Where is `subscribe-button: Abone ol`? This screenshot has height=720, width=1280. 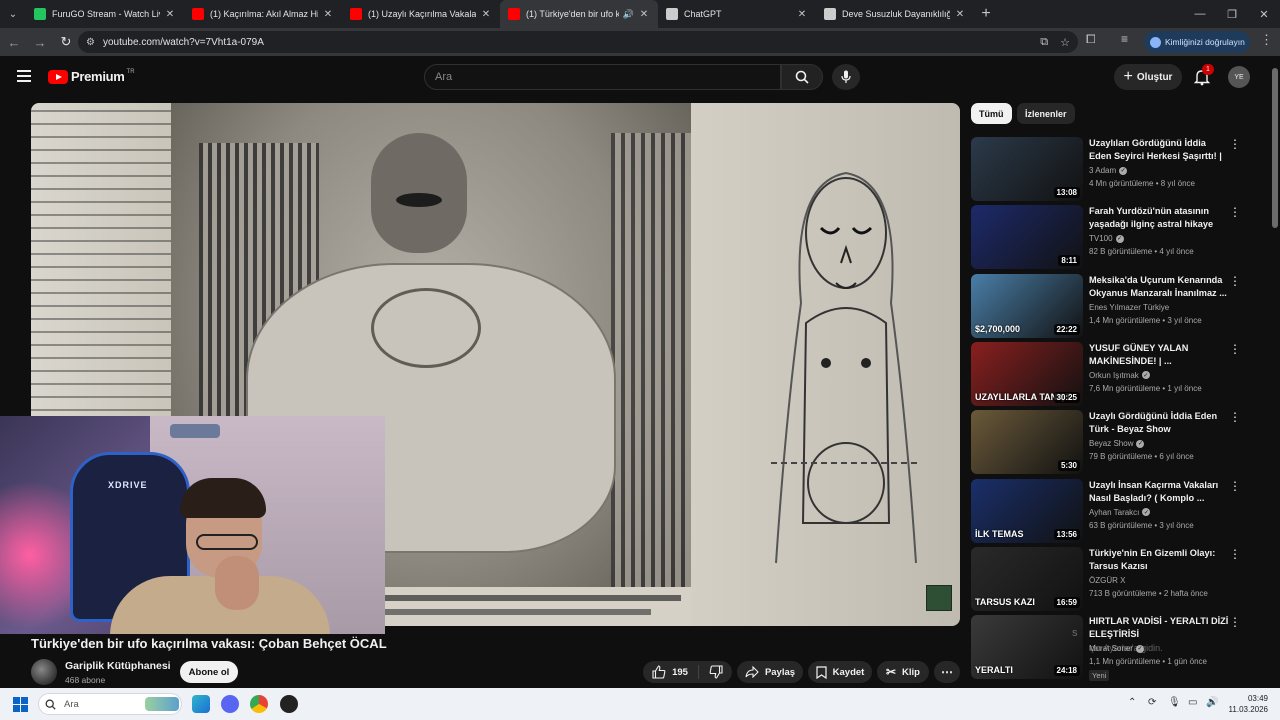
subscribe-button: Abone ol is located at coordinates (209, 672).